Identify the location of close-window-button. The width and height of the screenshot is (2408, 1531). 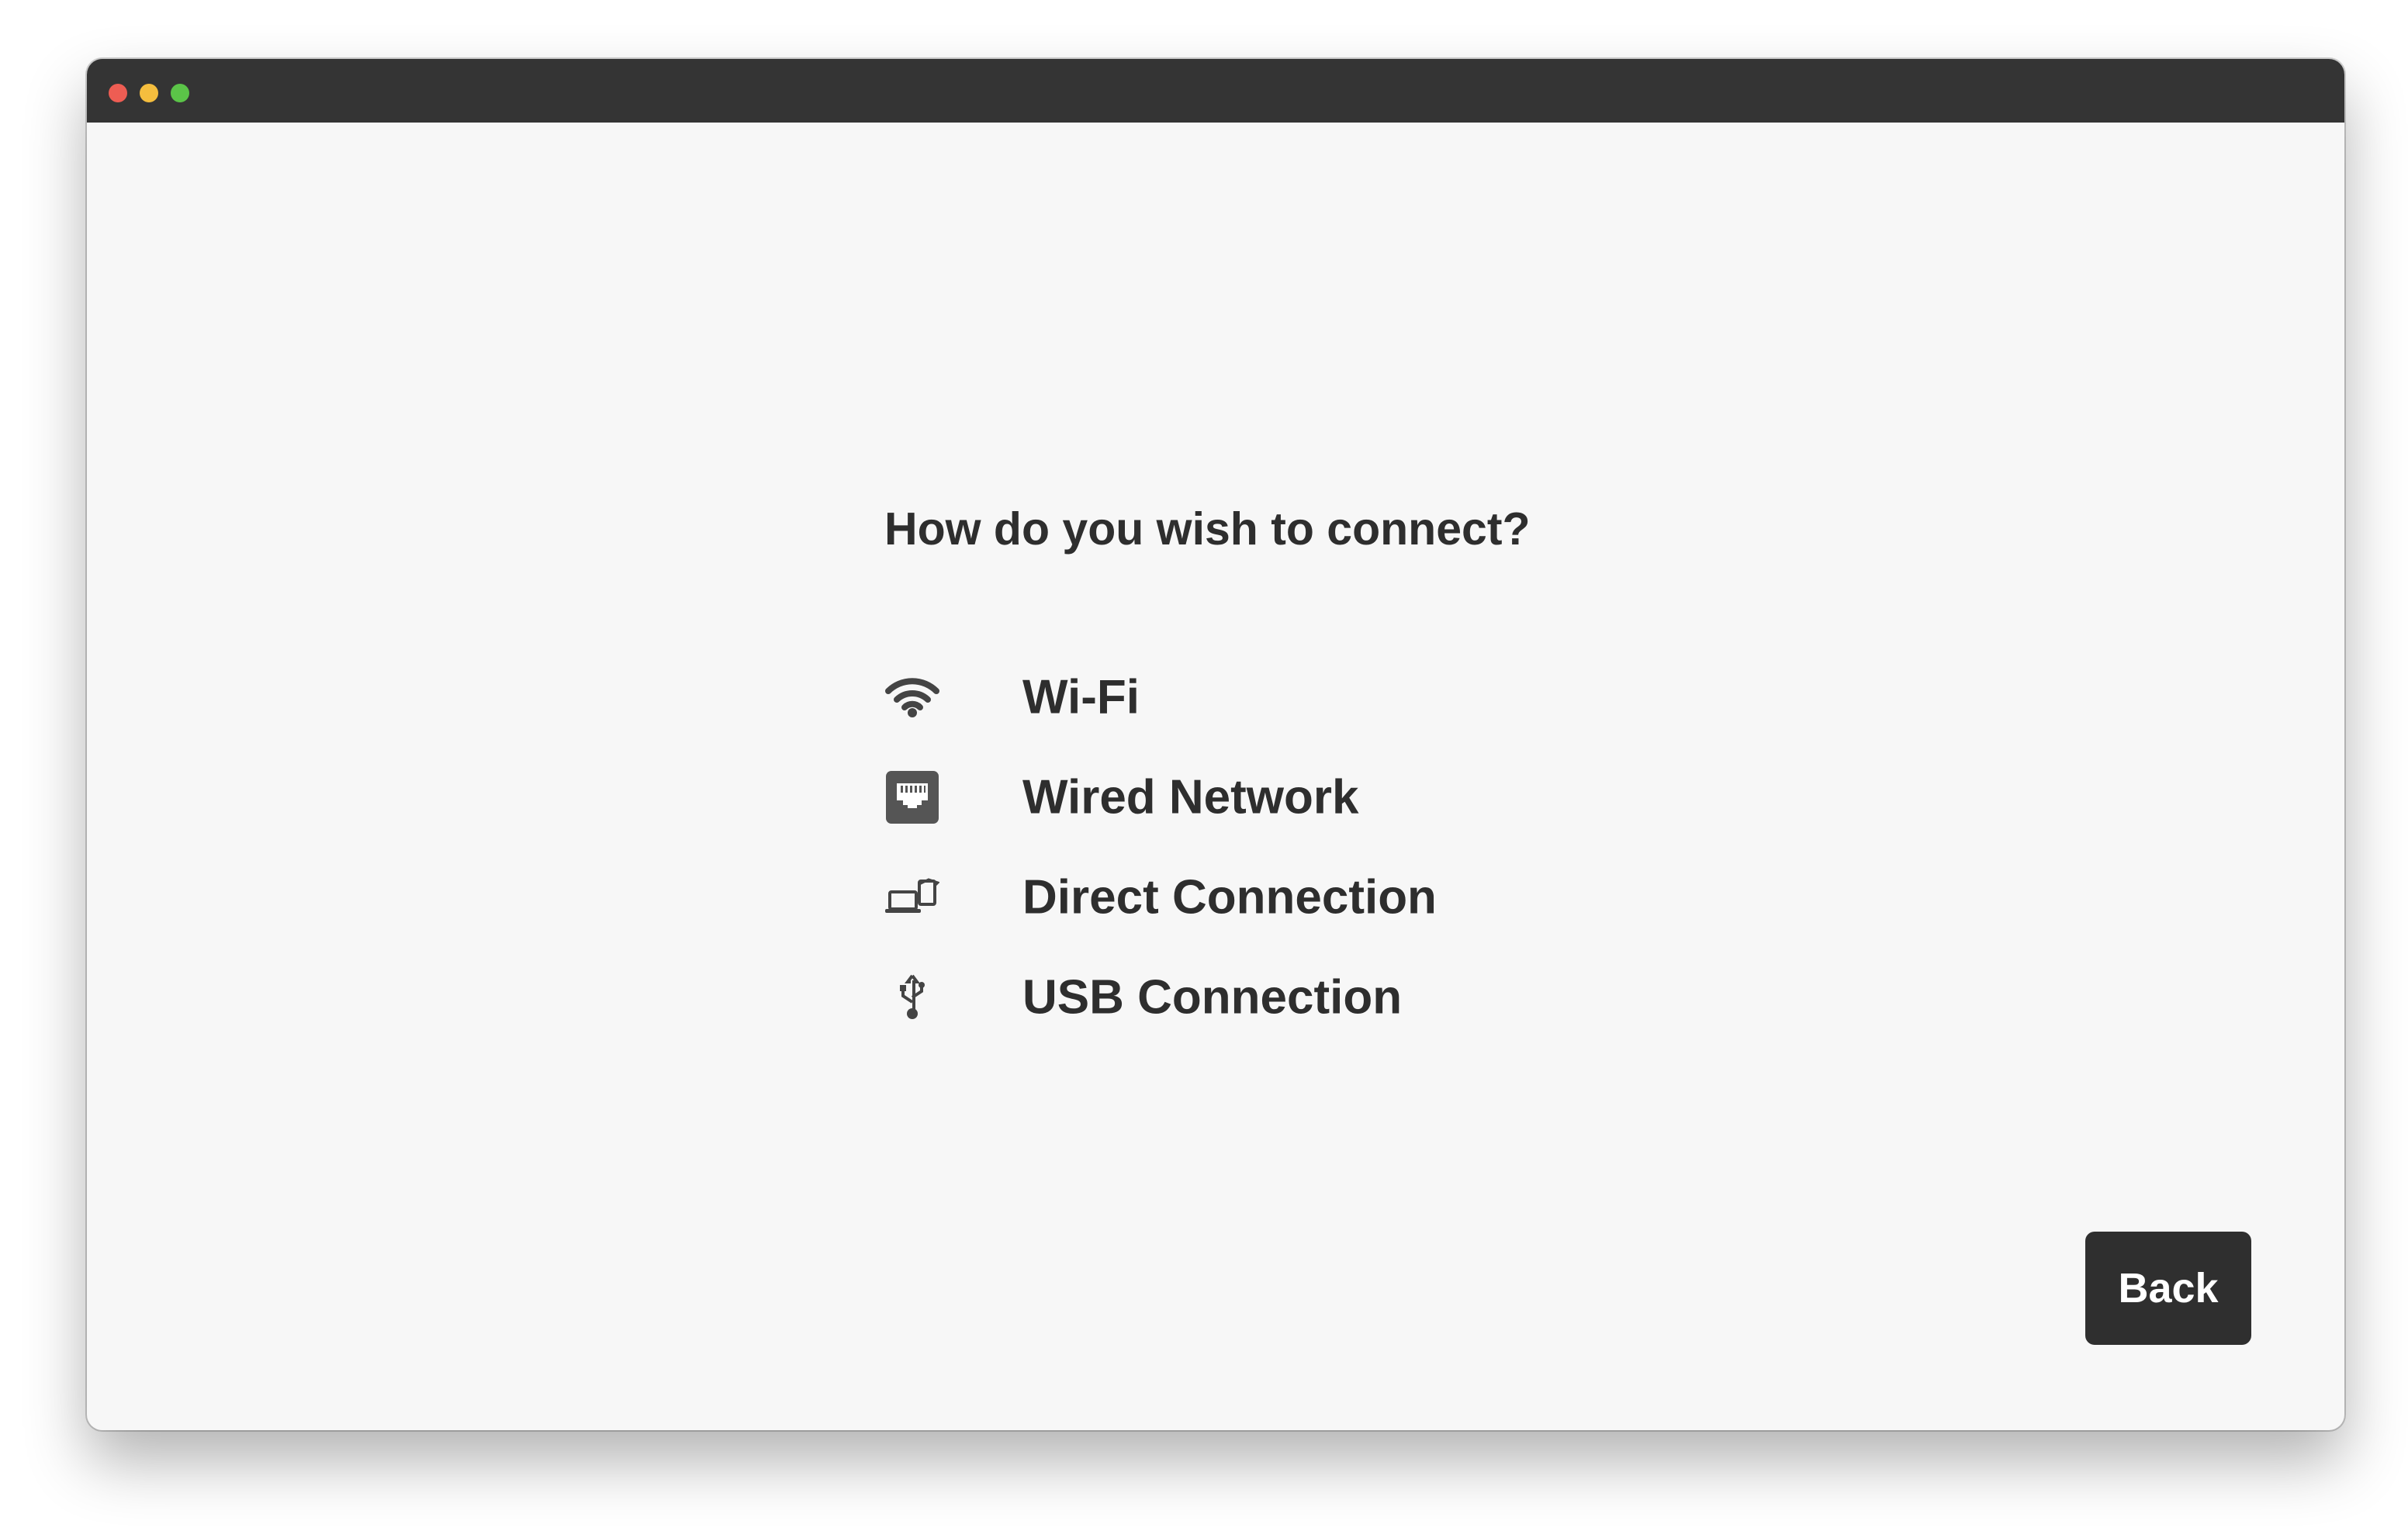
(118, 93).